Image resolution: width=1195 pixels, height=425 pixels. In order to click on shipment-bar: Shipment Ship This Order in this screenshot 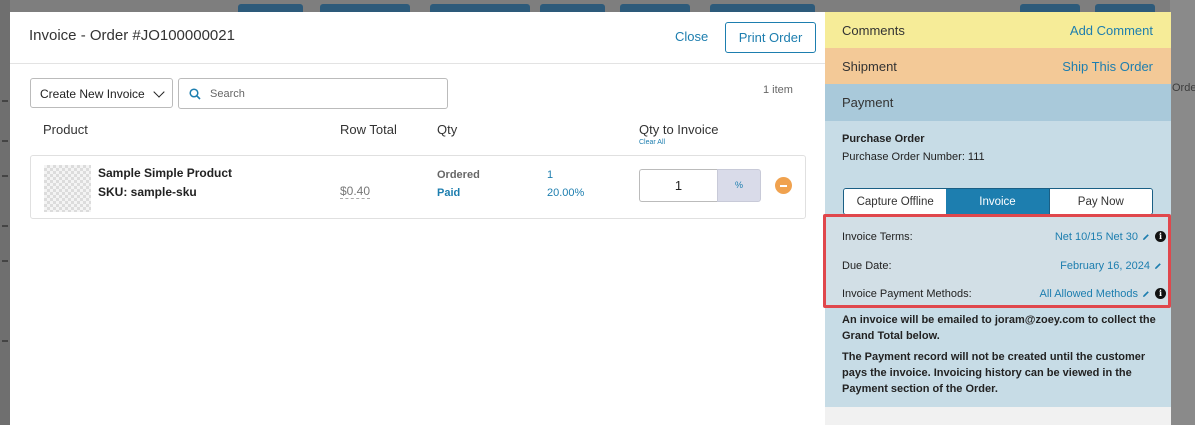, I will do `click(998, 66)`.